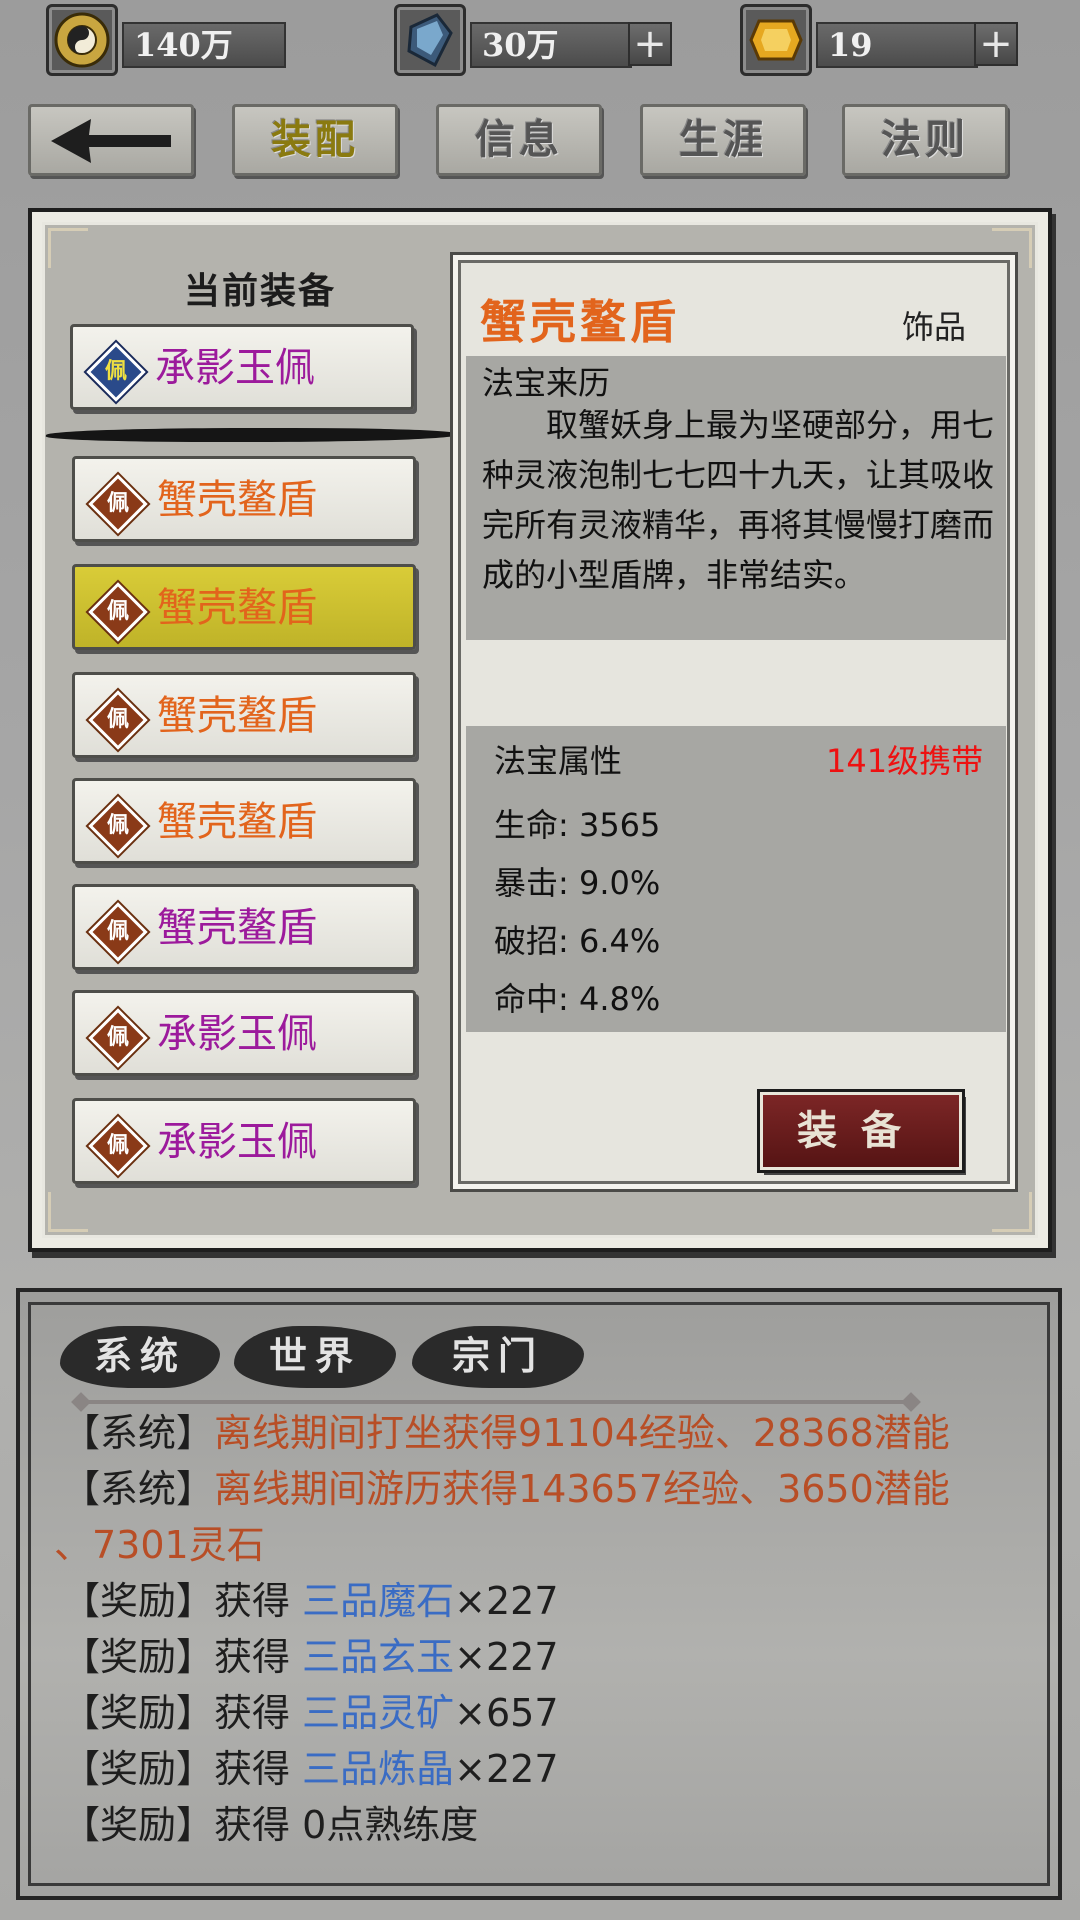  What do you see at coordinates (498, 1357) in the screenshot?
I see `chat-tab-sect: 宗门` at bounding box center [498, 1357].